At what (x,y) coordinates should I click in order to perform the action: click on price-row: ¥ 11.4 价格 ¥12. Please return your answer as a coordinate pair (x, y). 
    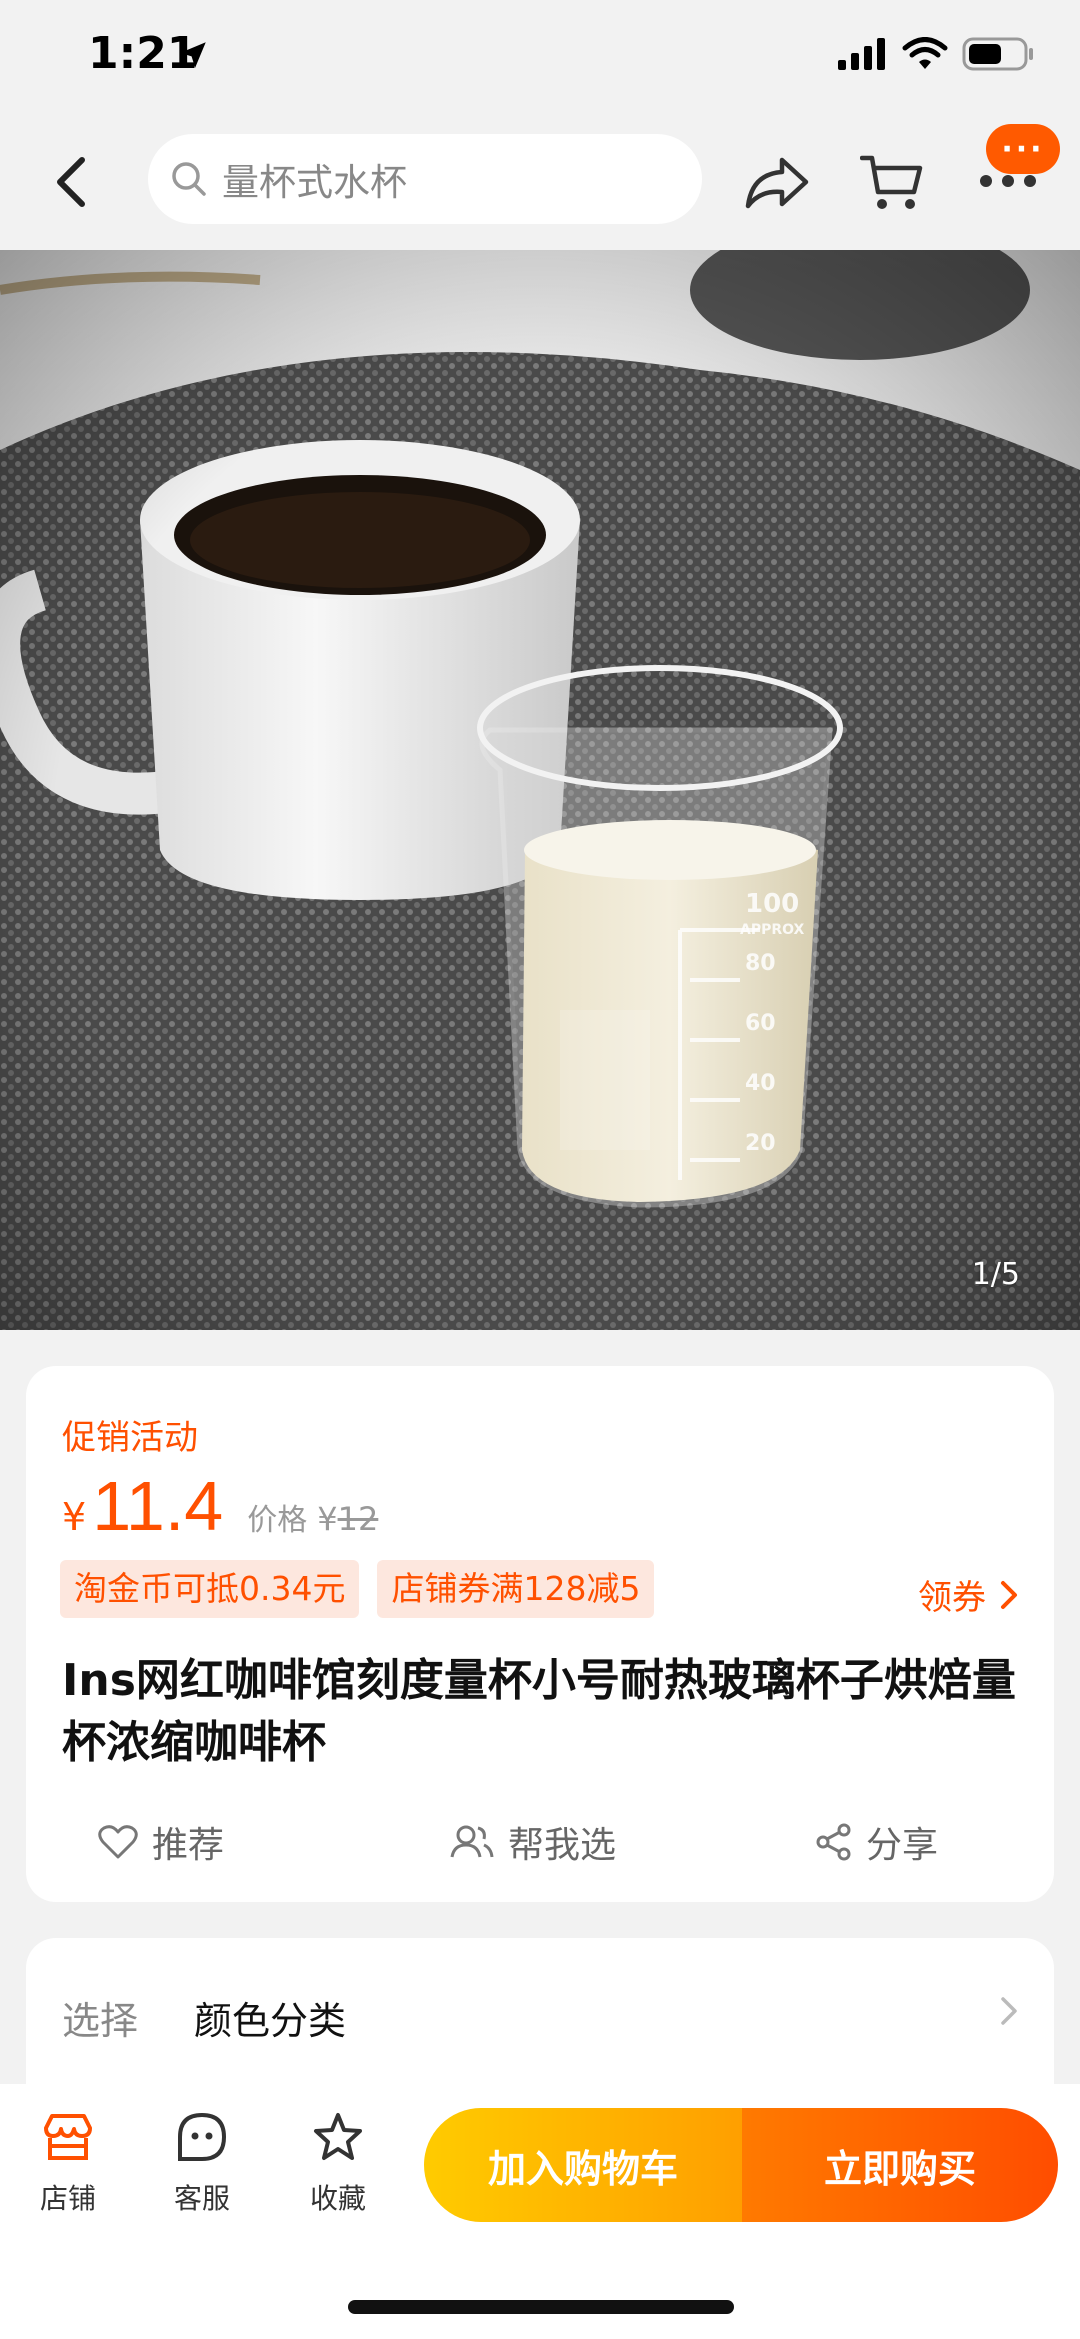
    Looking at the image, I should click on (220, 1506).